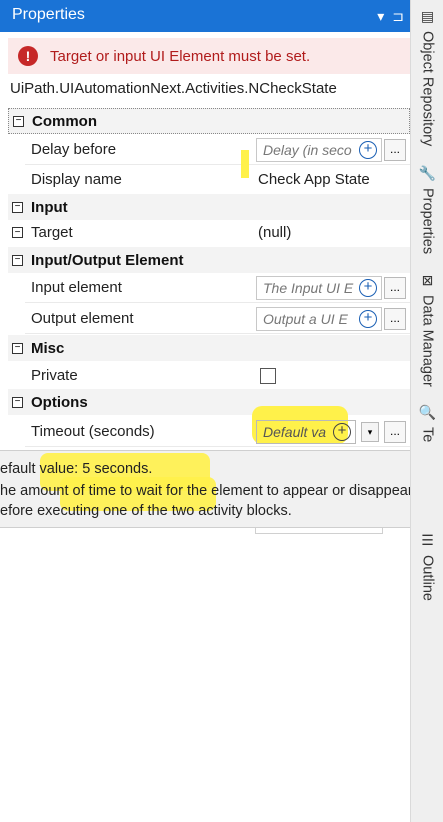  Describe the element at coordinates (427, 173) in the screenshot. I see `wrench-icon: 🔧` at that location.